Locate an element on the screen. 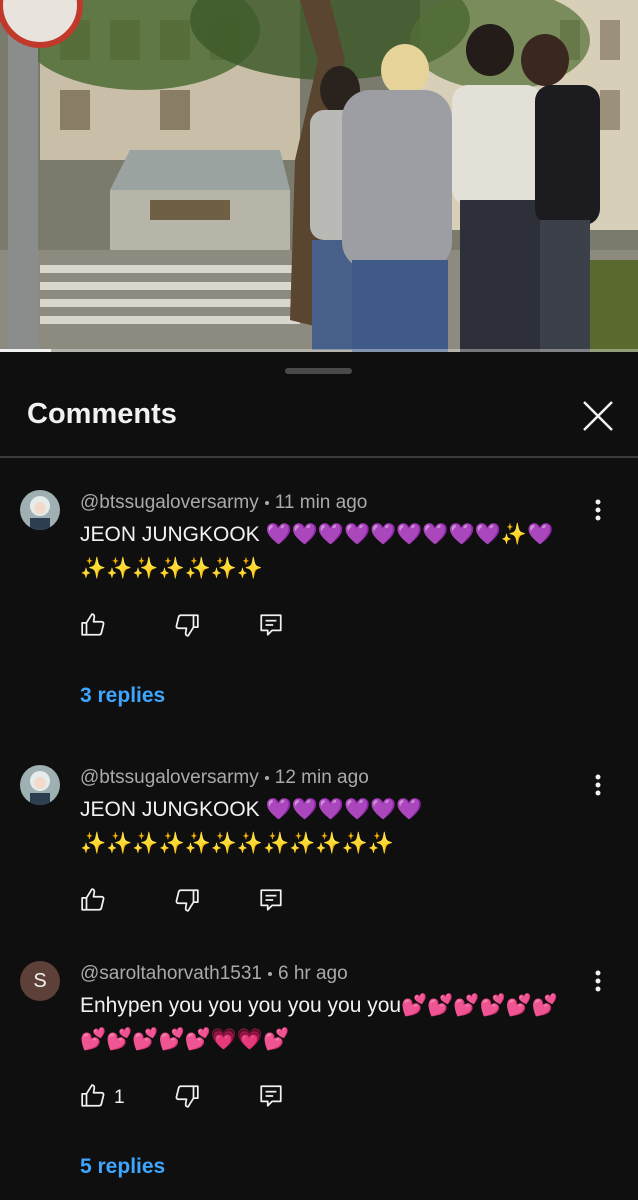  comment-line: JEON JUNGKOOK 💜💜💜💜💜💜 is located at coordinates (251, 809).